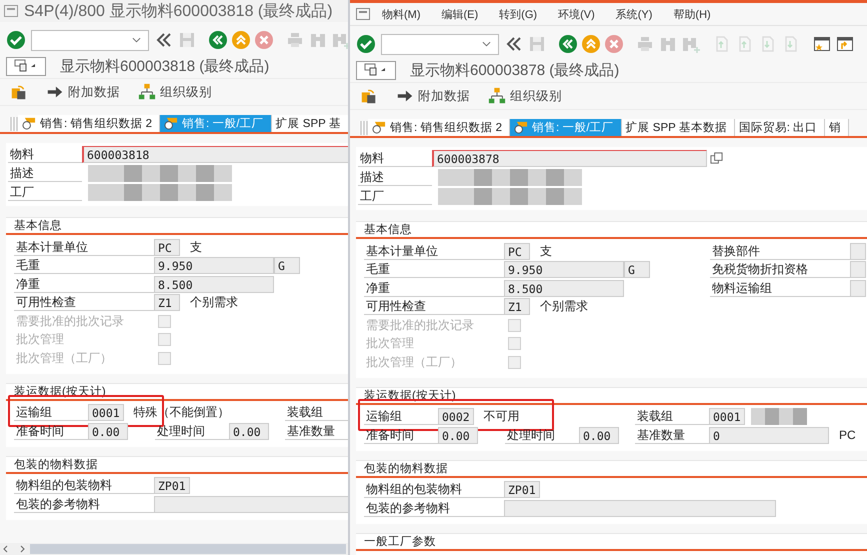 Image resolution: width=867 pixels, height=555 pixels. I want to click on material-field: 600003818, so click(215, 154).